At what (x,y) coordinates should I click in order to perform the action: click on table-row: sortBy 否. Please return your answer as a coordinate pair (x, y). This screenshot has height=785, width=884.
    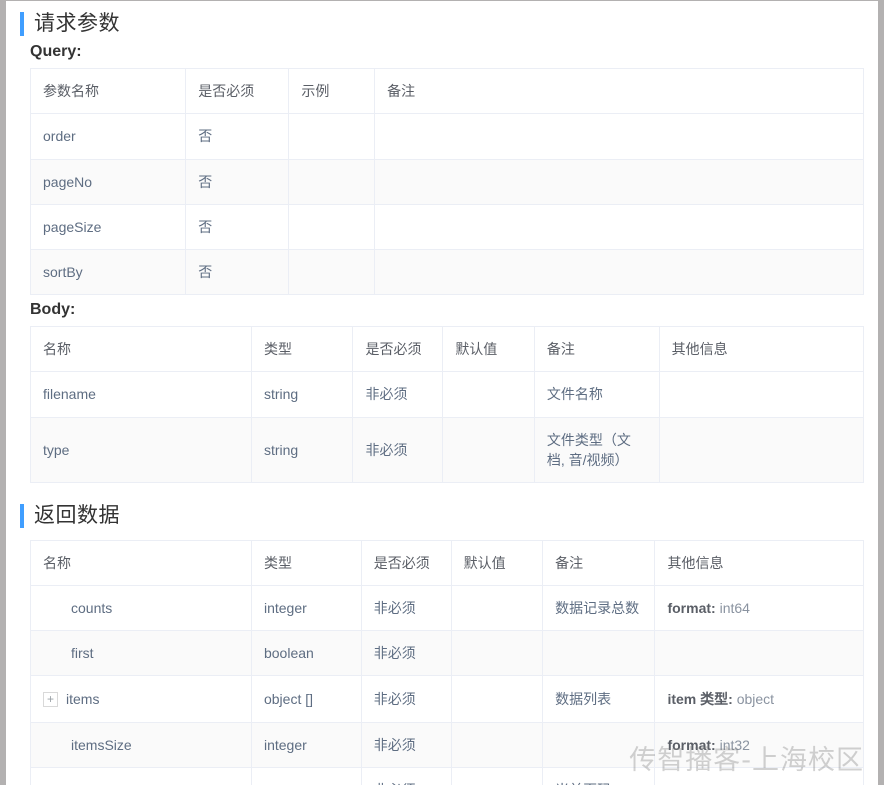
    Looking at the image, I should click on (447, 272).